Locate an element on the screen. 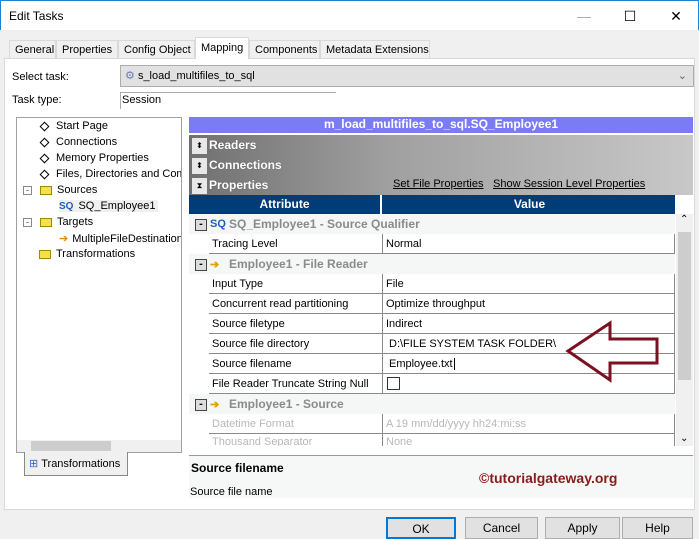  tab-config-object: Config Object is located at coordinates (156, 49).